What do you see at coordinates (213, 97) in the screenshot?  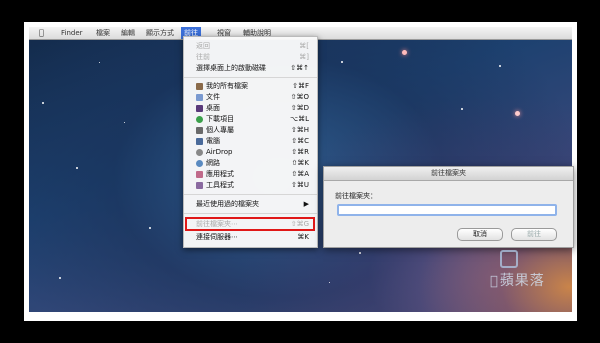 I see `menu-item-label: 文件` at bounding box center [213, 97].